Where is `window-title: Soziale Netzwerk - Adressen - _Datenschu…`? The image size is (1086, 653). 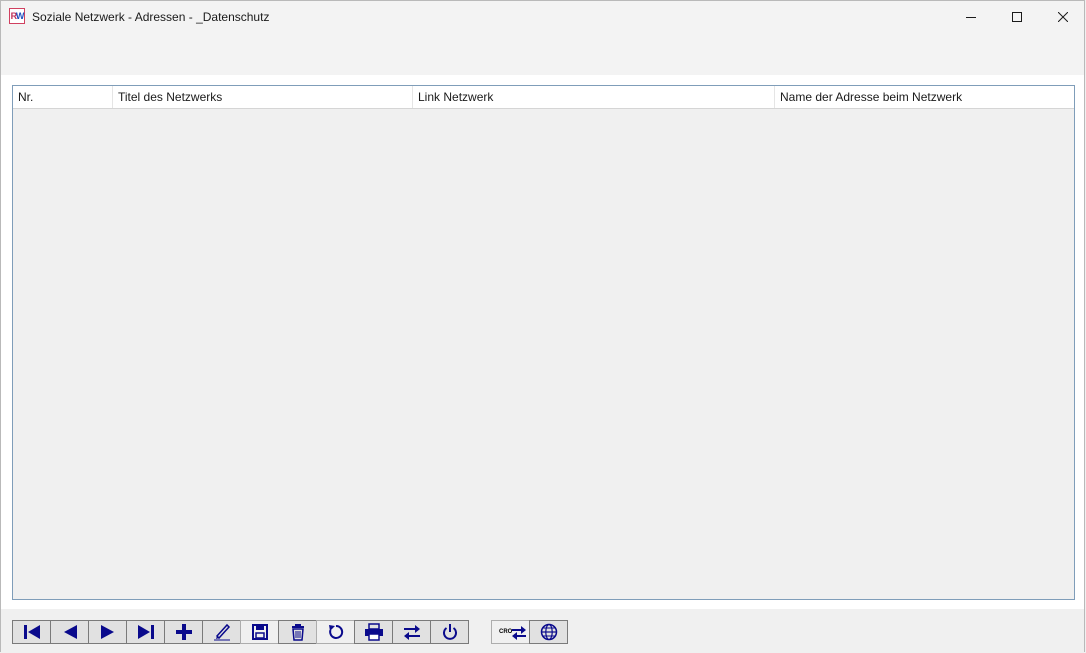 window-title: Soziale Netzwerk - Adressen - _Datenschu… is located at coordinates (151, 17).